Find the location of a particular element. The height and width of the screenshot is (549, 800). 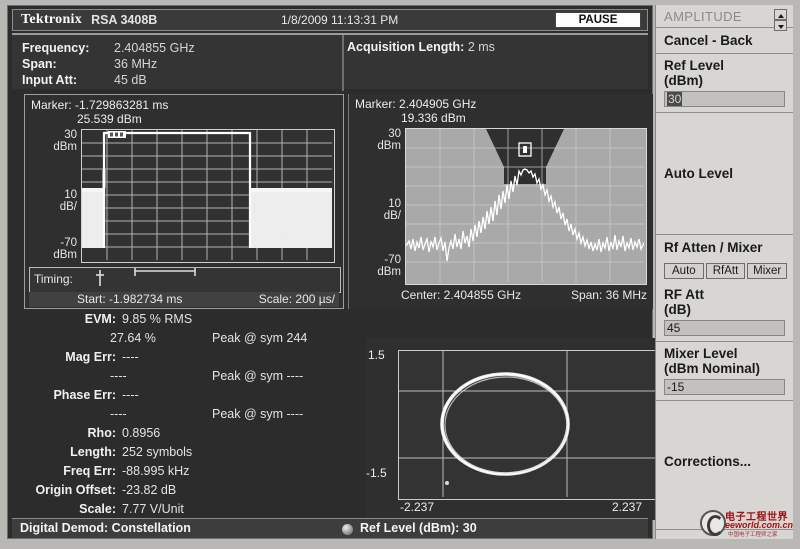

time-marker-label: Marker: is located at coordinates (51, 105).